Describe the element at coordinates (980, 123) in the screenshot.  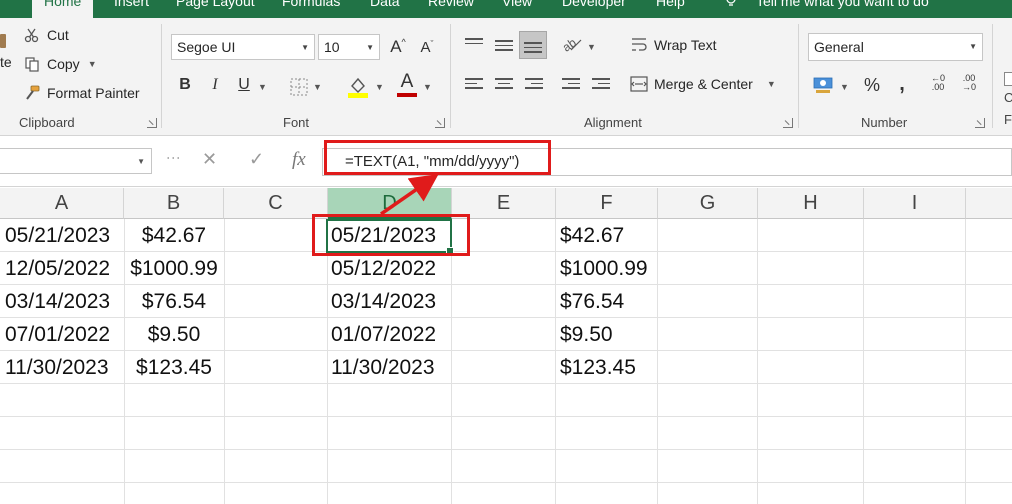
I see `number-launcher-icon` at that location.